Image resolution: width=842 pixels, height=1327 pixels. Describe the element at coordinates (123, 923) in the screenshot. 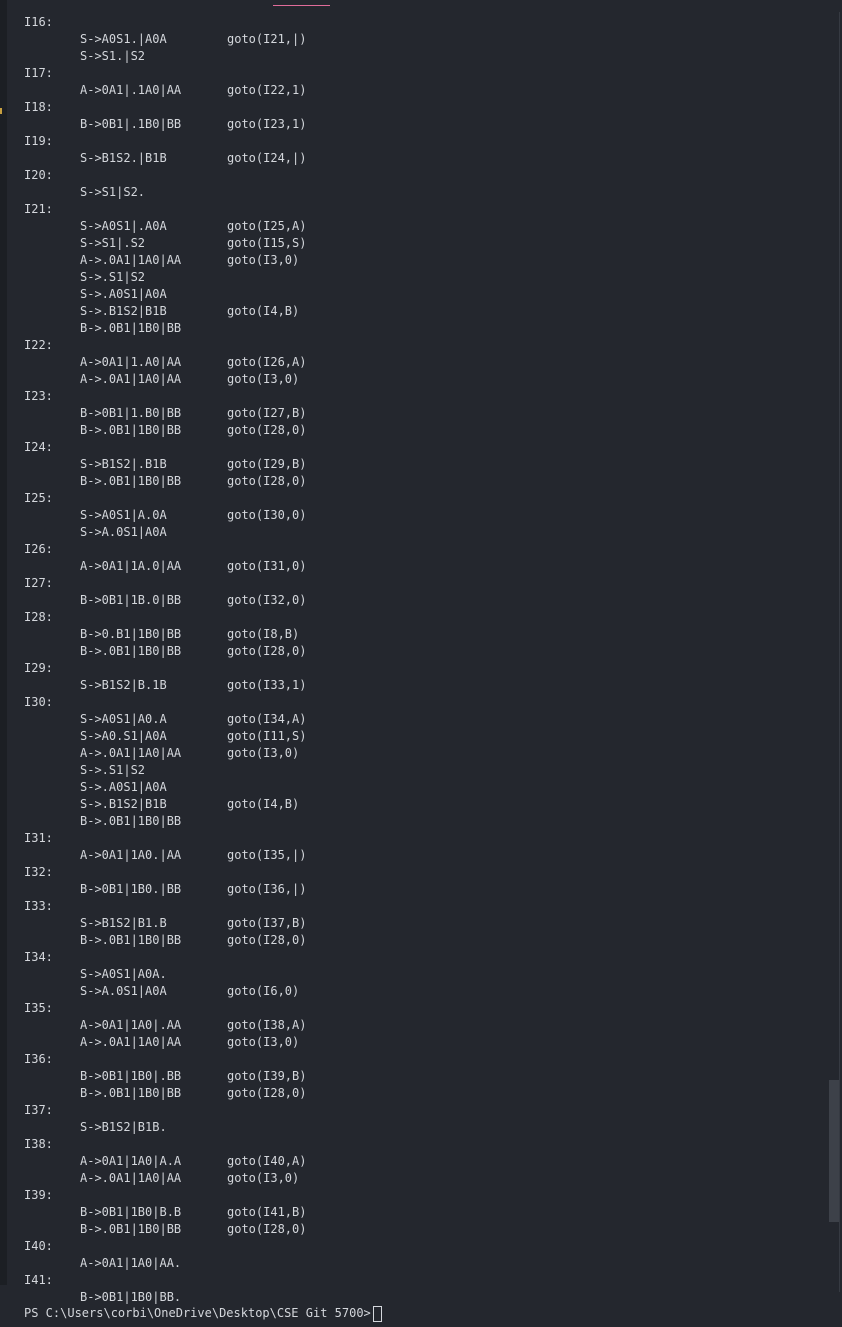

I see `lr-item: S->B1S2|B1.B` at that location.